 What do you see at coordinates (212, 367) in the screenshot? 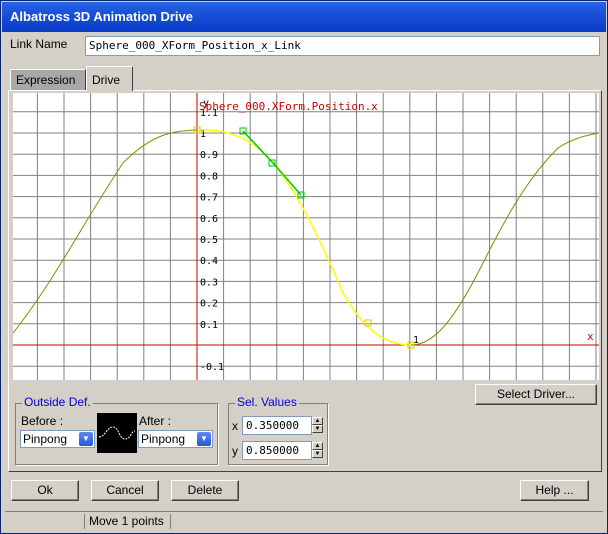
I see `y-tick-label: -0.1` at bounding box center [212, 367].